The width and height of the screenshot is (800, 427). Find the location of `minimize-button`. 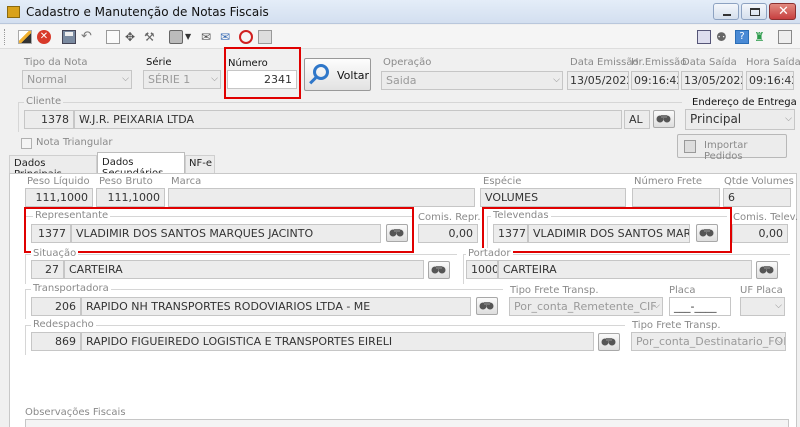

minimize-button is located at coordinates (726, 11).